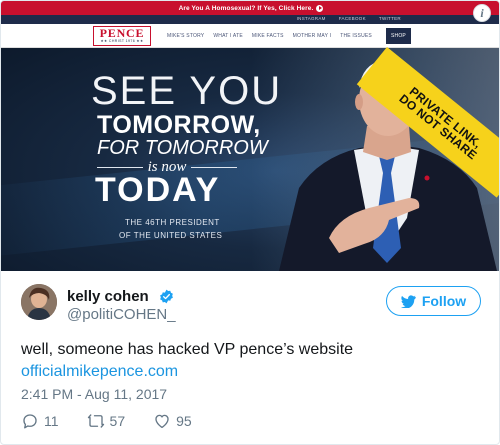 The width and height of the screenshot is (500, 445). What do you see at coordinates (171, 235) in the screenshot?
I see `hero-president-line-2: OF THE UNITED STATES` at bounding box center [171, 235].